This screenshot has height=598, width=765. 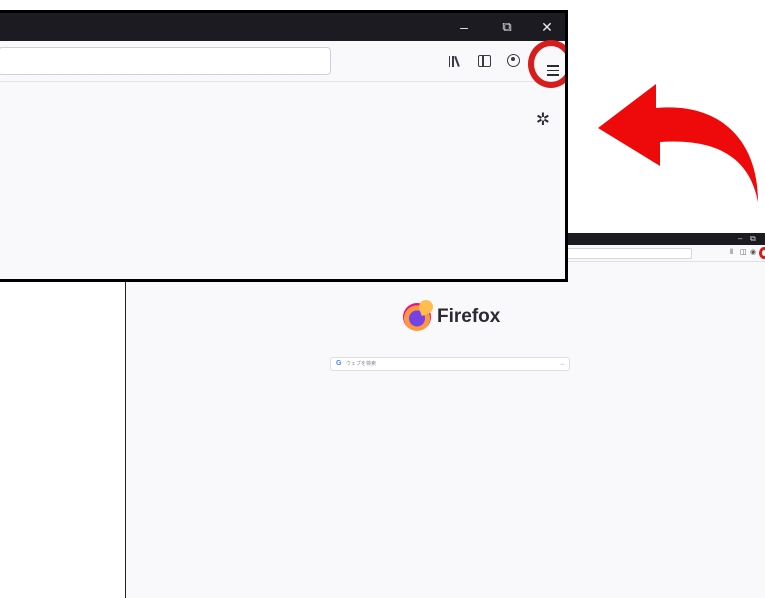 I want to click on restore-button: ⧉, so click(x=507, y=27).